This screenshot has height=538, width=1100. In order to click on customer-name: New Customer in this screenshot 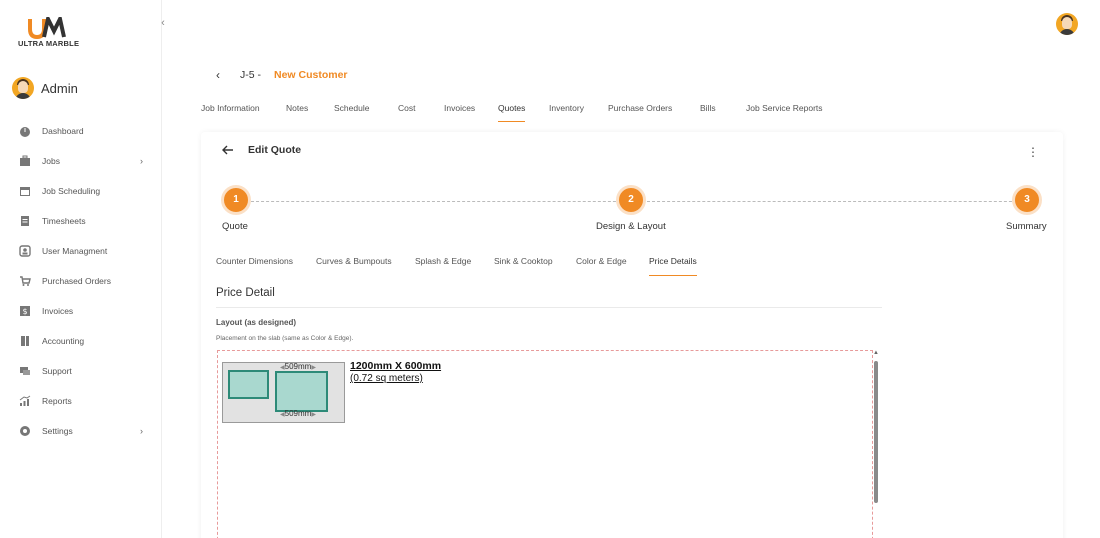, I will do `click(311, 75)`.